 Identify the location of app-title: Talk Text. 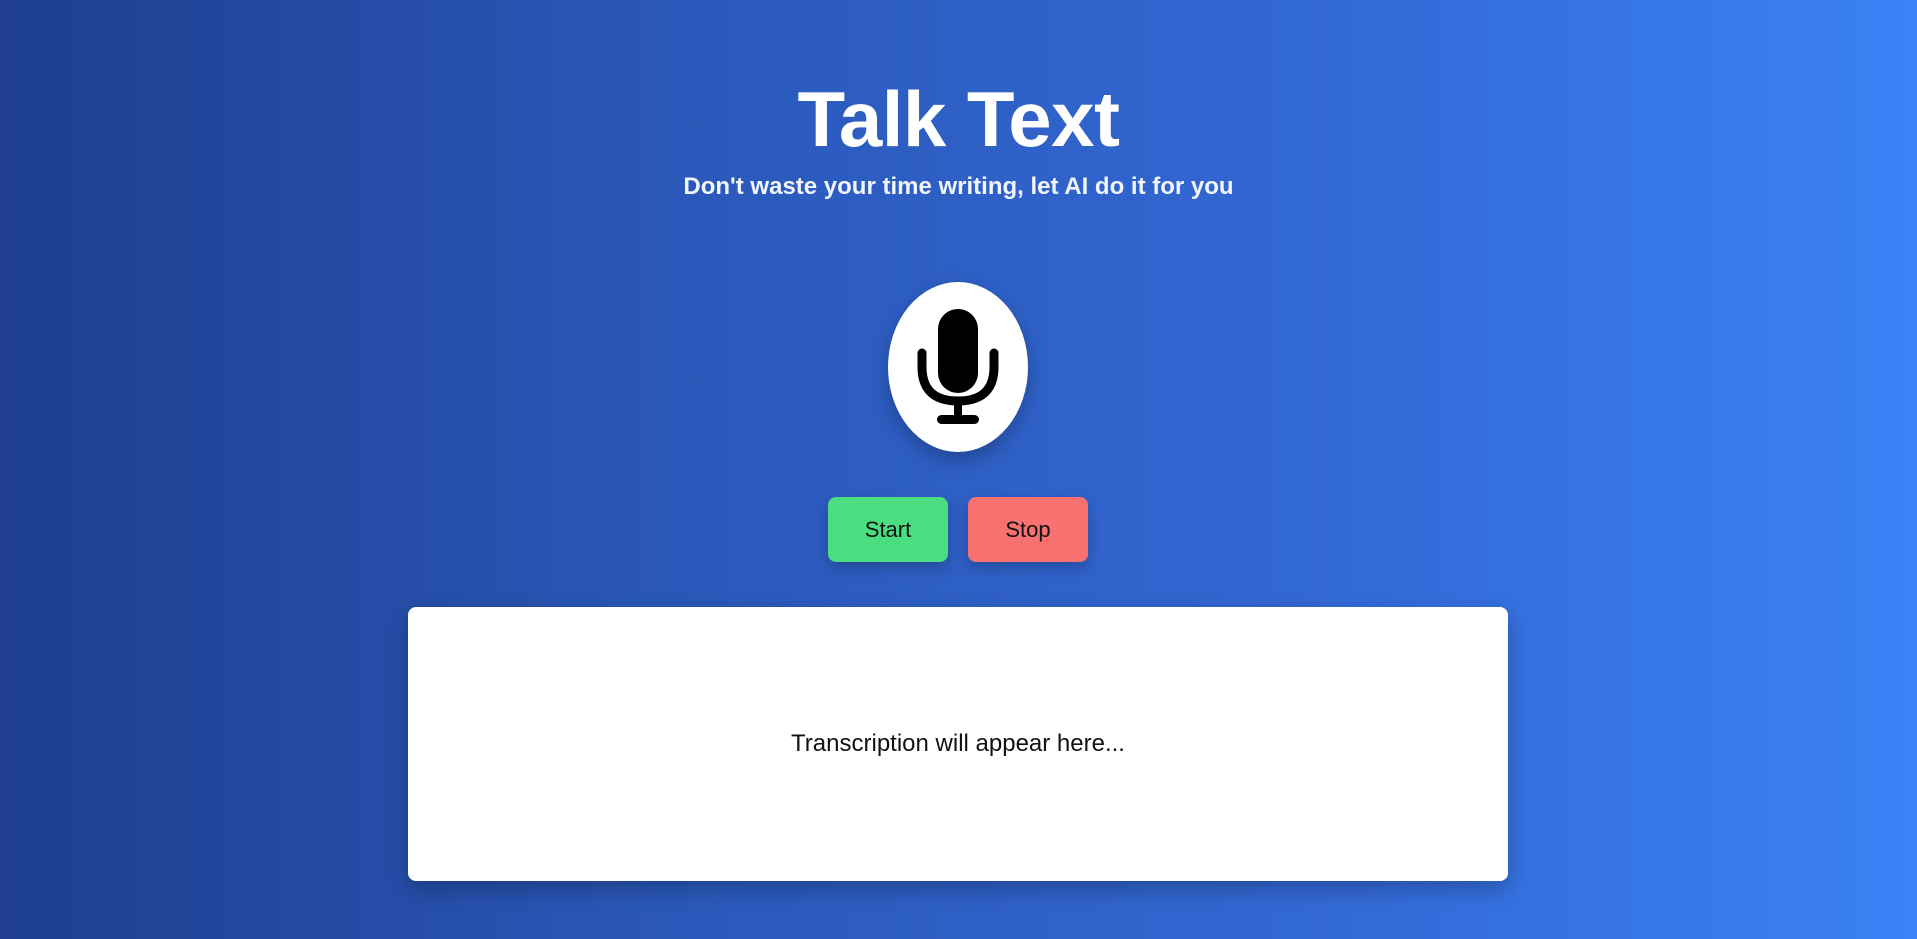
(958, 119).